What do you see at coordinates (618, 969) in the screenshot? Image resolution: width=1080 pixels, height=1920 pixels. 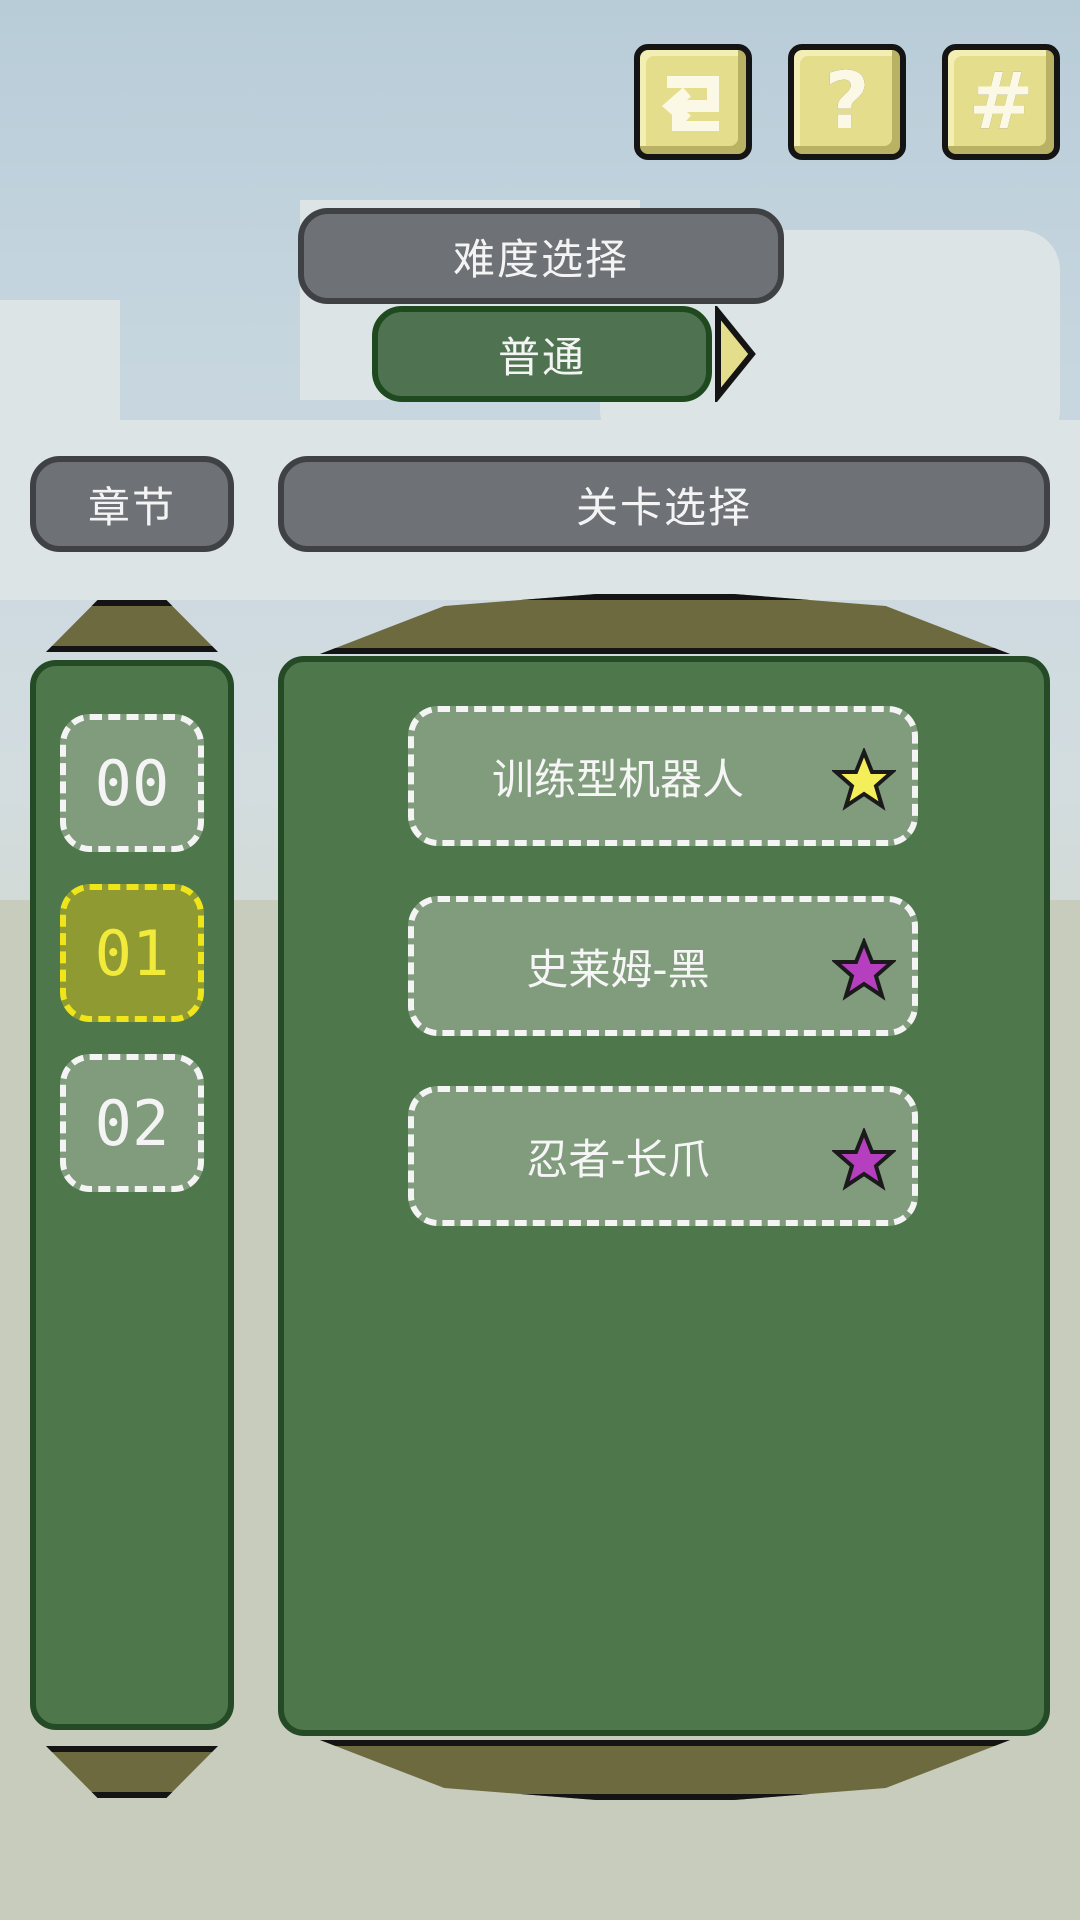 I see `level-label: 史莱姆-黑` at bounding box center [618, 969].